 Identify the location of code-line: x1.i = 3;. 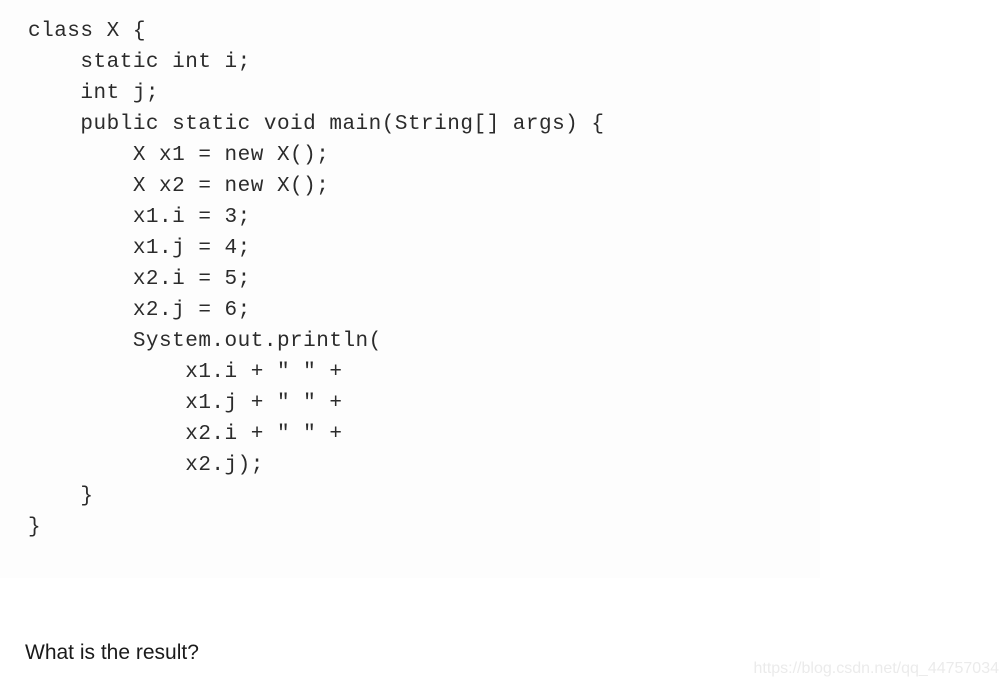
(139, 217).